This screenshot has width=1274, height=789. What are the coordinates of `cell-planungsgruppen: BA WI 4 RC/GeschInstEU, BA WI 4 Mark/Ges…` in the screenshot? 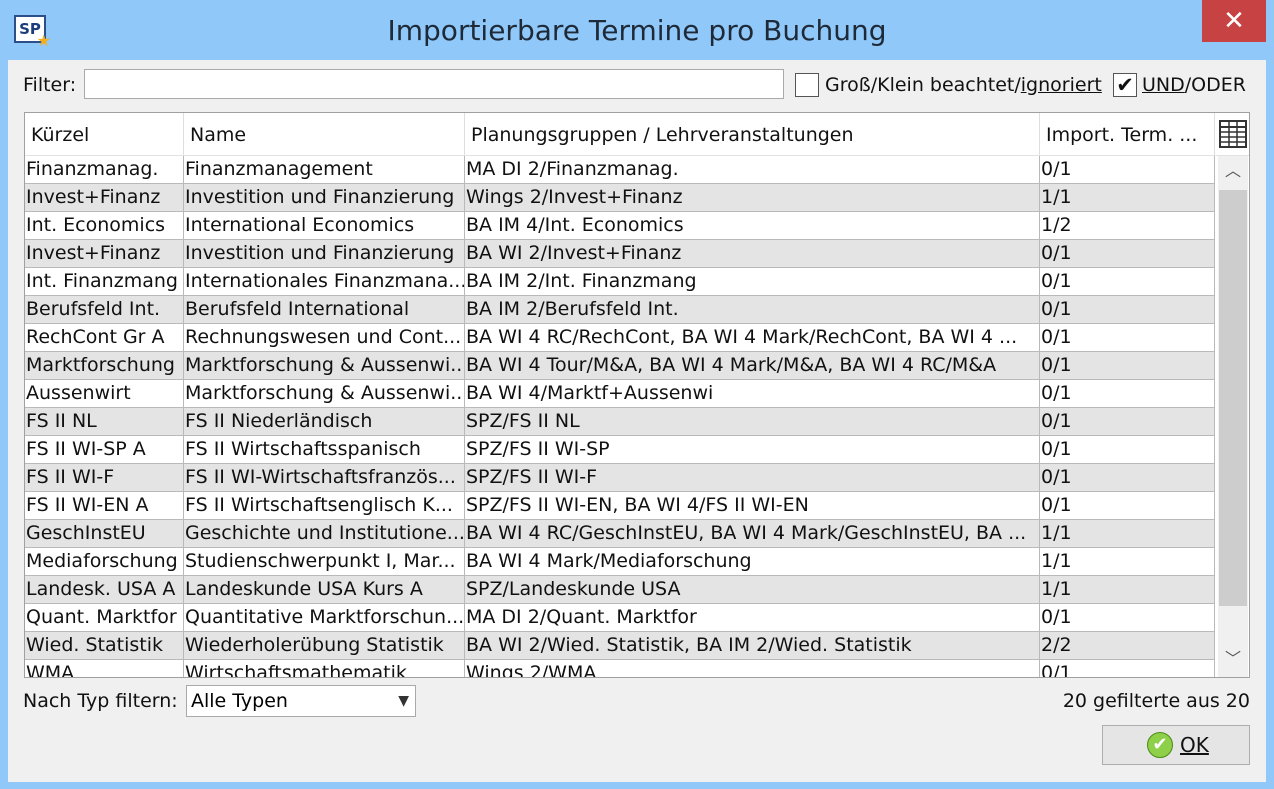 It's located at (752, 533).